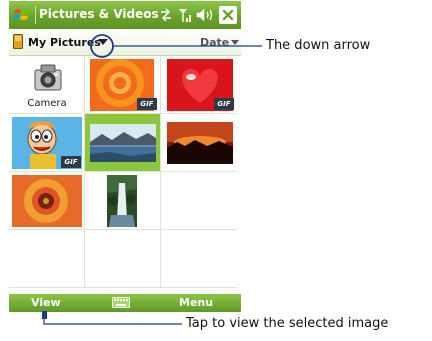  Describe the element at coordinates (318, 45) in the screenshot. I see `down-arrow-callout-text: The down arrow` at that location.